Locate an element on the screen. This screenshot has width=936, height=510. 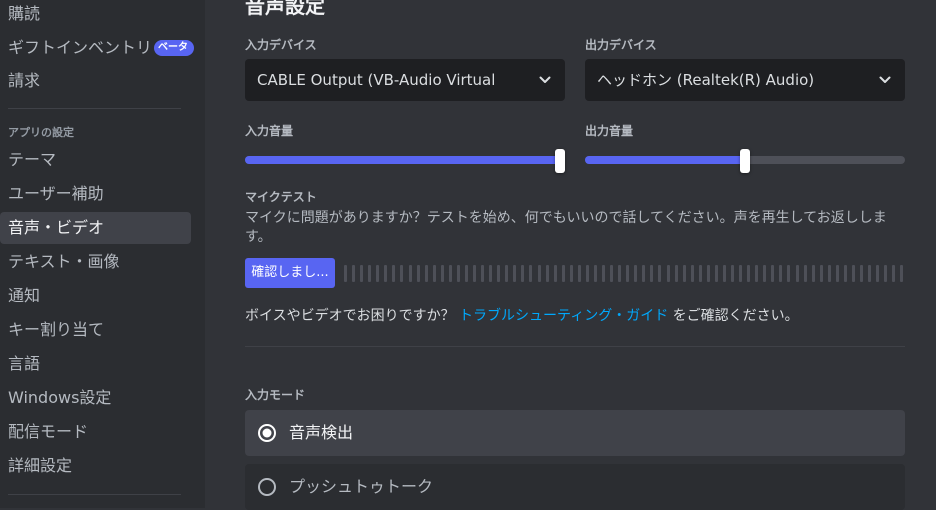
sidebar-item-label: テキスト・画像 is located at coordinates (64, 261).